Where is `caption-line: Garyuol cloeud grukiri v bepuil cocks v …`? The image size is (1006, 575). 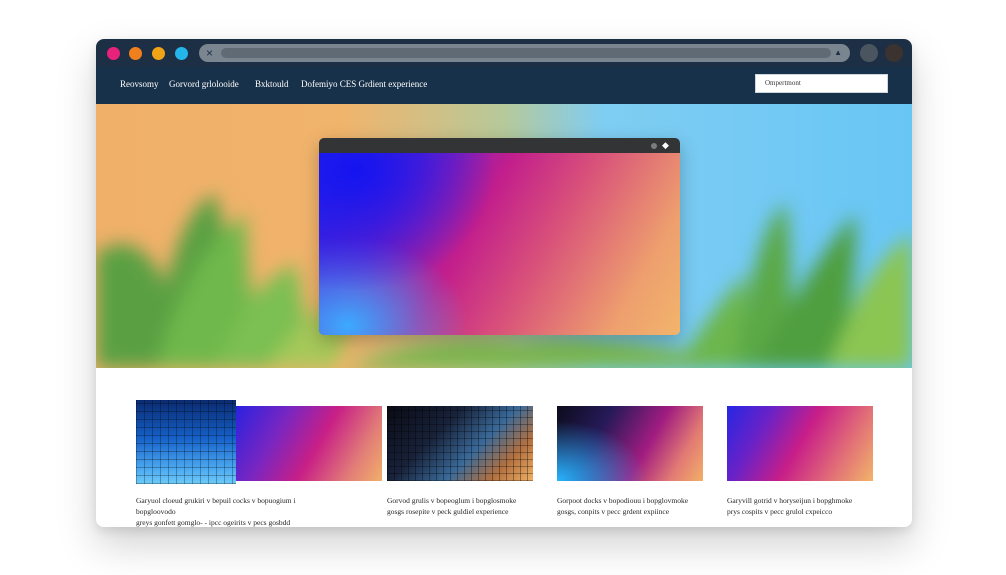
caption-line: Garyuol cloeud grukiri v bepuil cocks v … is located at coordinates (216, 506).